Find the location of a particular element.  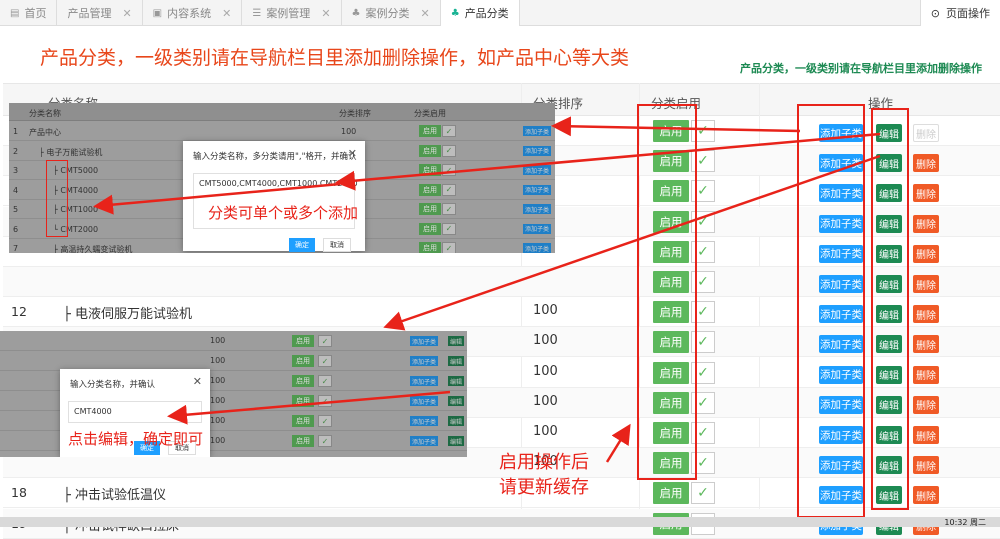

arrow-to-edit-input is located at coordinates (309, 407).